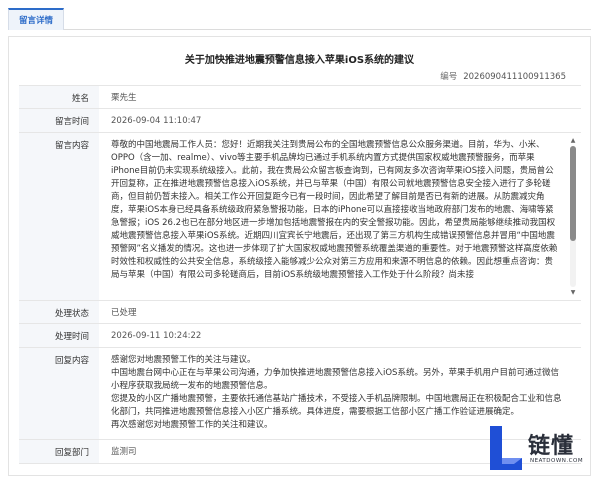 The image size is (600, 485). Describe the element at coordinates (124, 98) in the screenshot. I see `name-value: 栗先生` at that location.